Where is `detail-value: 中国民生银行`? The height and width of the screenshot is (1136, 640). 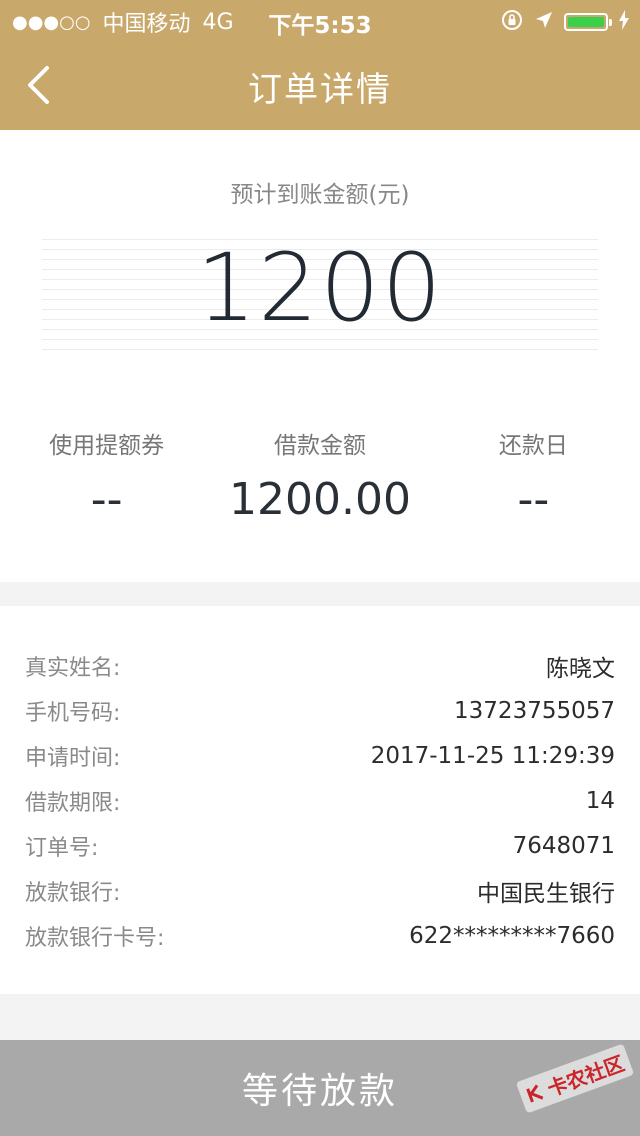
detail-value: 中国民生银行 is located at coordinates (546, 894).